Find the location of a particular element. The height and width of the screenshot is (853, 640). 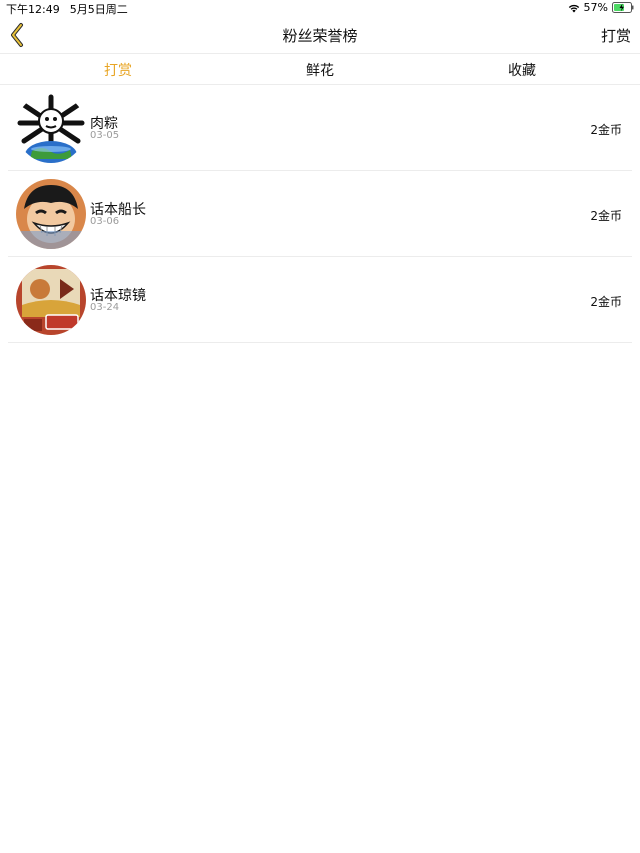

status-time: 下午12:49 is located at coordinates (33, 9).